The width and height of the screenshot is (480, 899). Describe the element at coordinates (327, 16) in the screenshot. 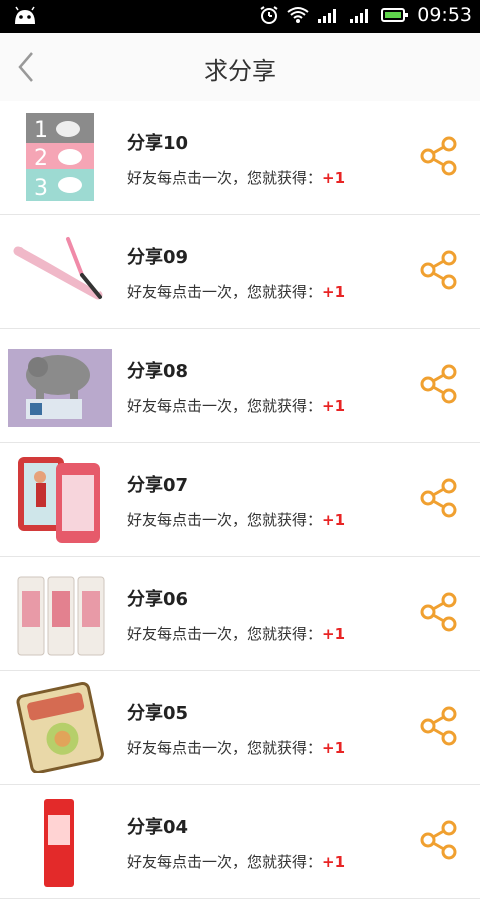

I see `signal-icon` at that location.